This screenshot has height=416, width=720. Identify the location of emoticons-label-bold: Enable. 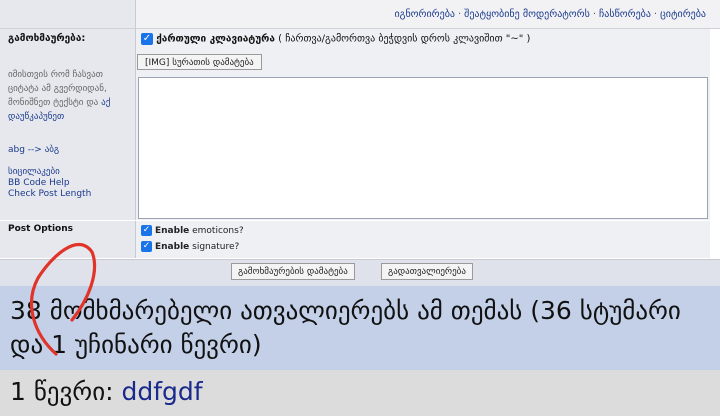
(172, 231).